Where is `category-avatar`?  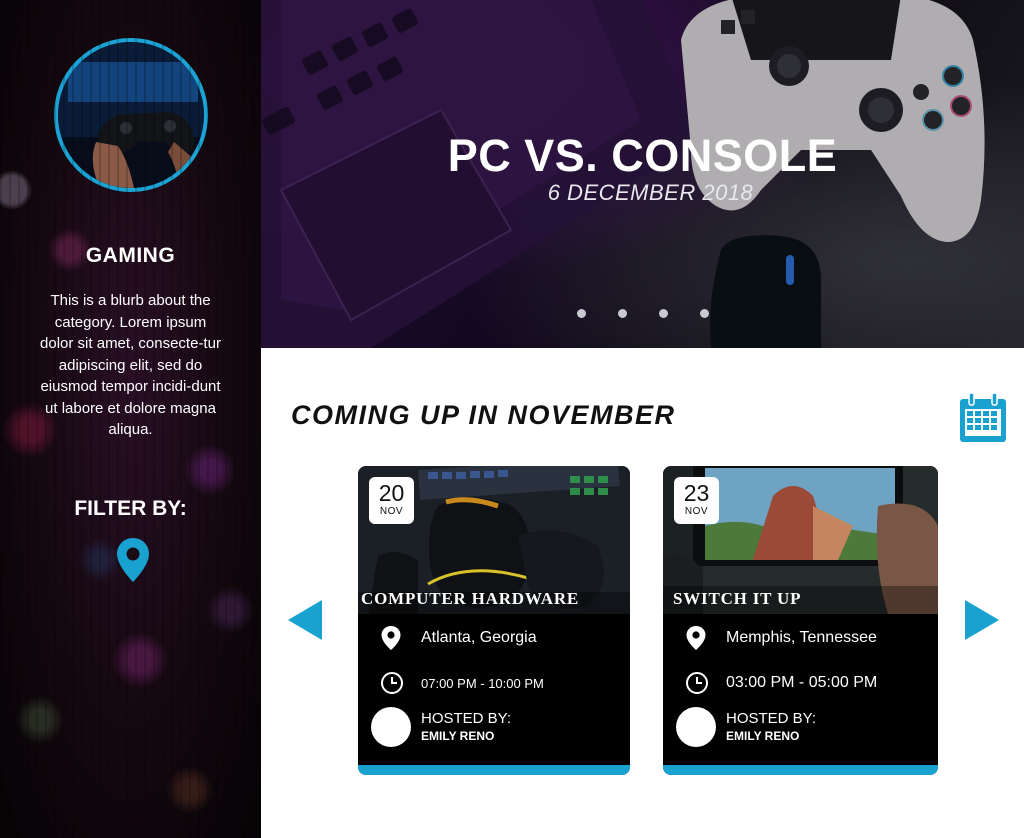 category-avatar is located at coordinates (131, 115).